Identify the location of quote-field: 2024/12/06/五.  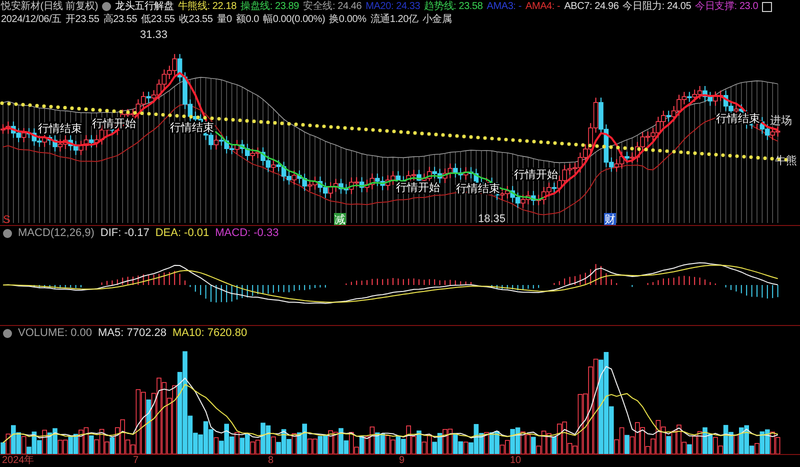
(31, 19).